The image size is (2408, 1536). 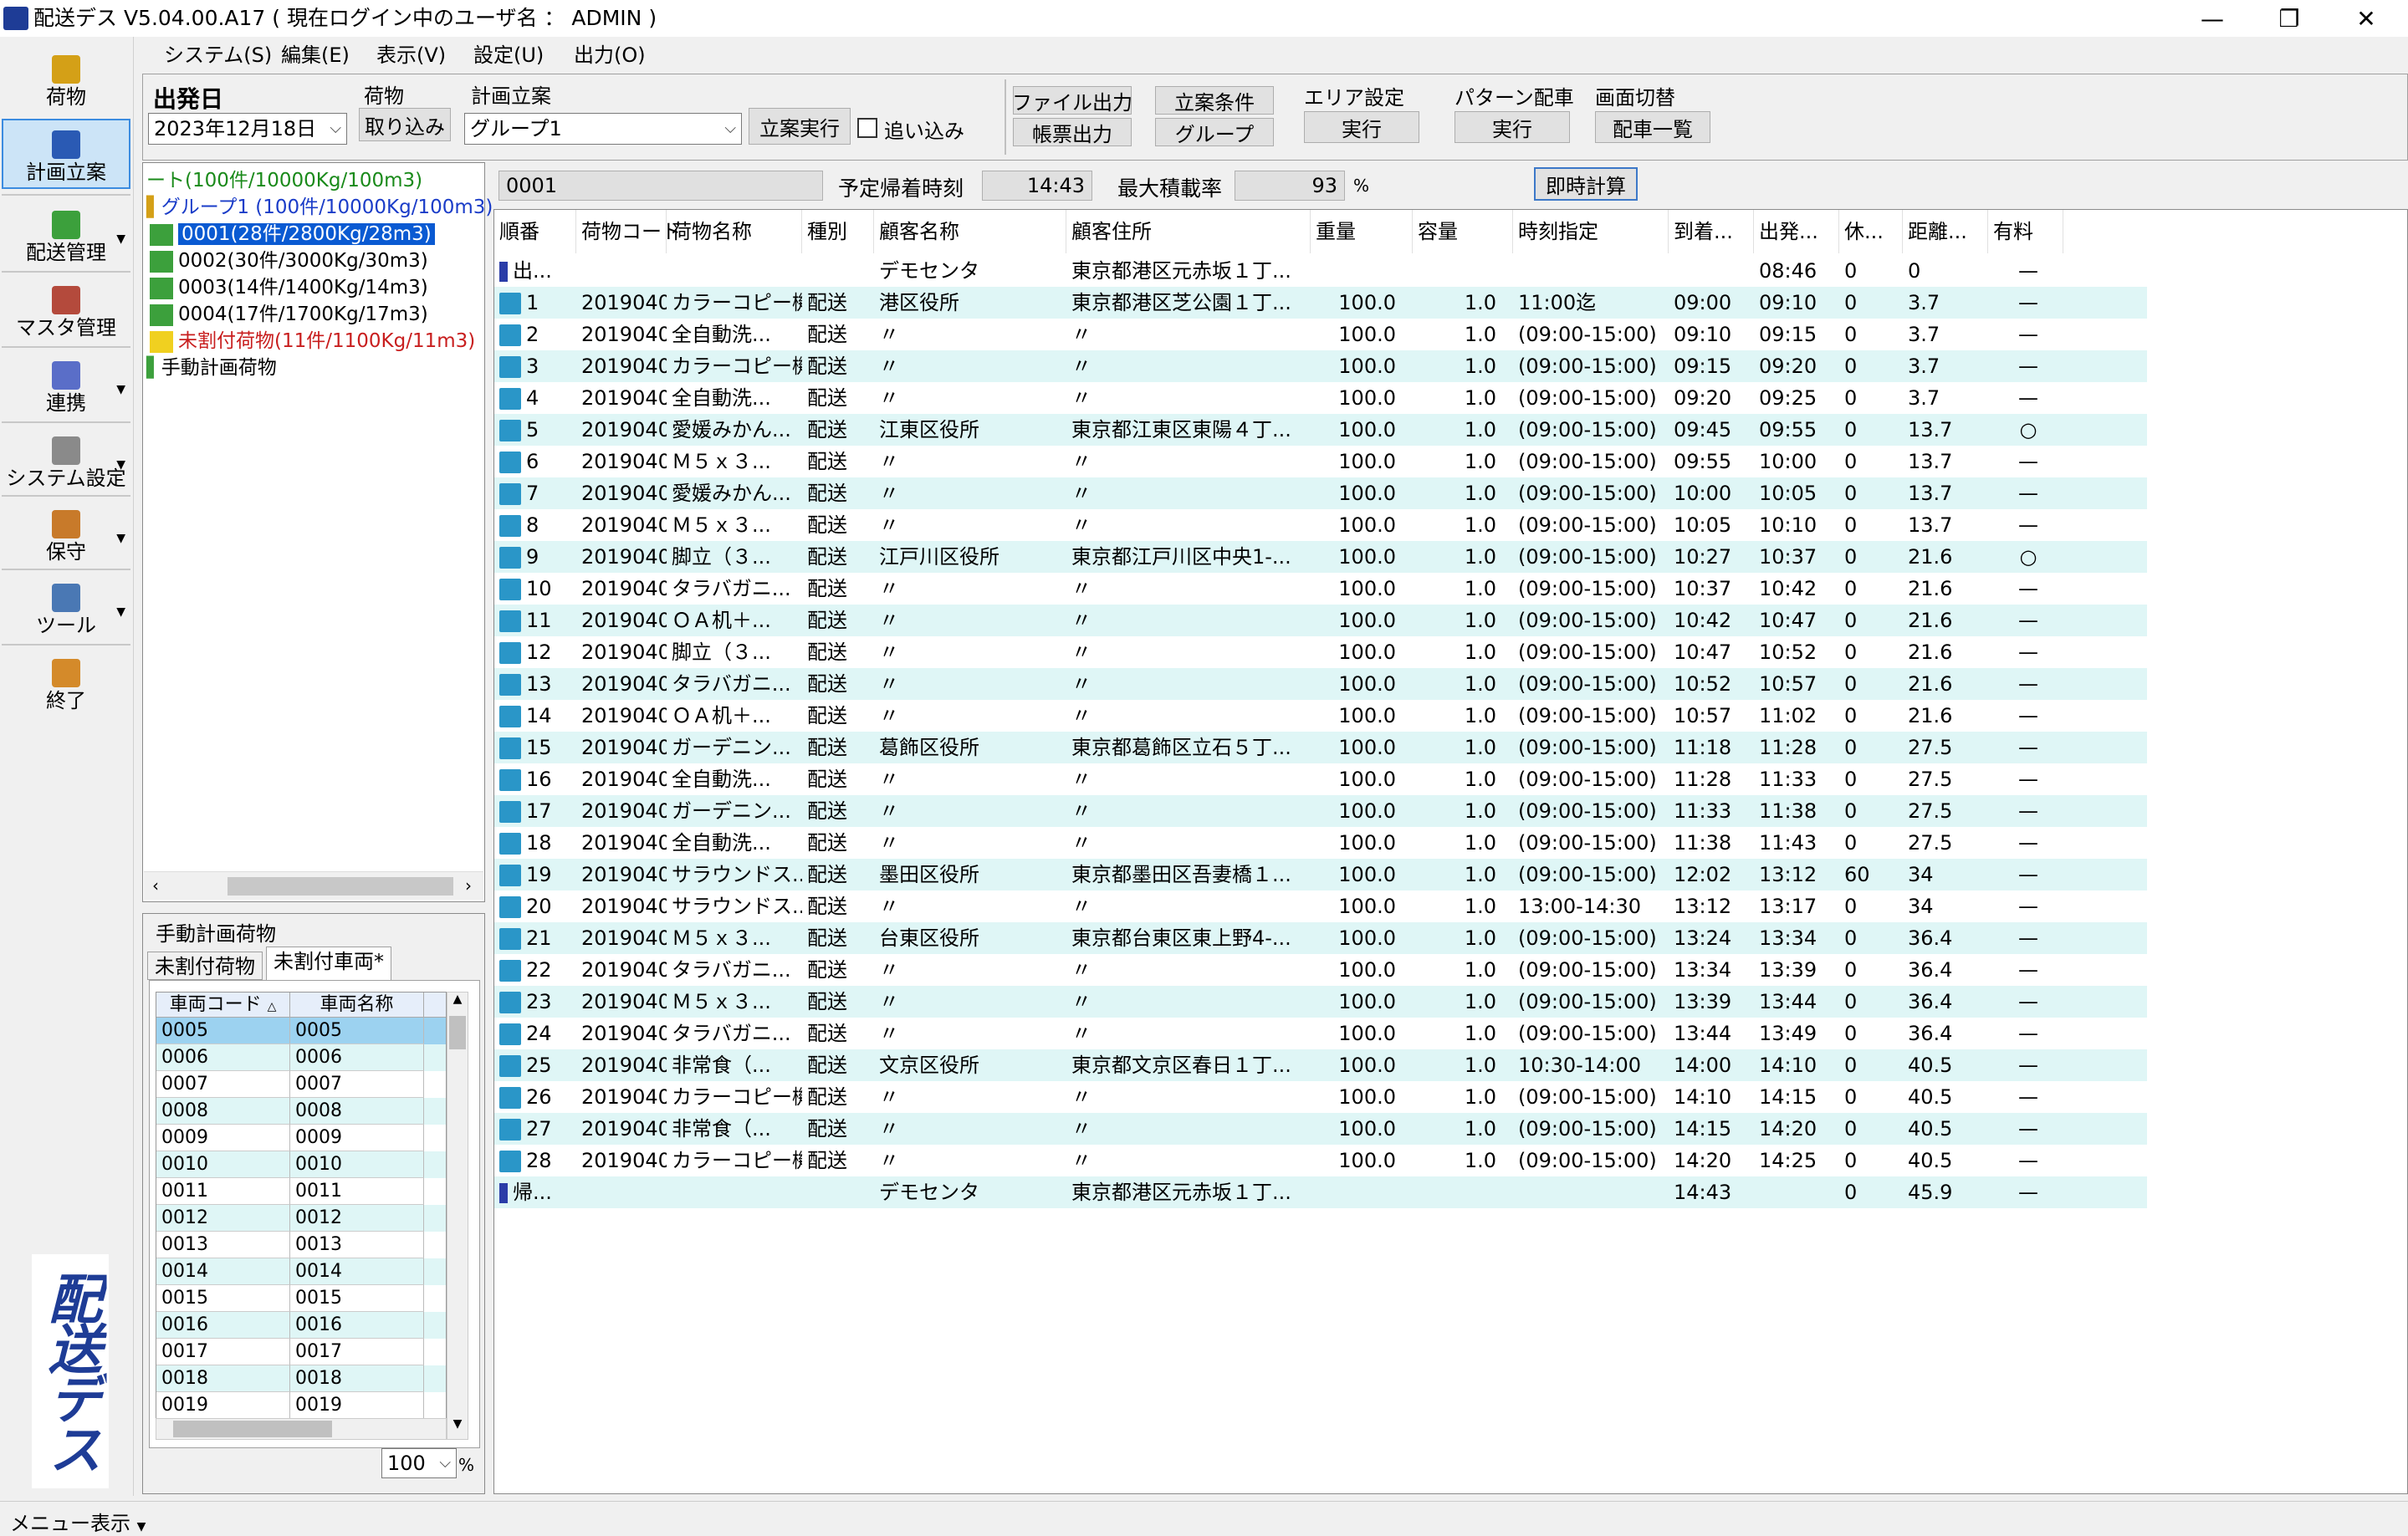 What do you see at coordinates (1072, 101) in the screenshot?
I see `file-output-button: ファイル出力` at bounding box center [1072, 101].